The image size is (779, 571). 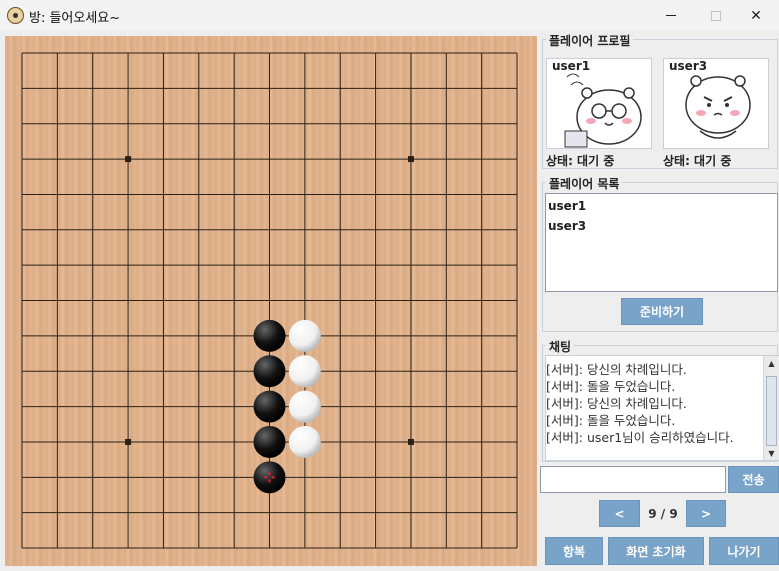 I want to click on minimize-button, so click(x=671, y=15).